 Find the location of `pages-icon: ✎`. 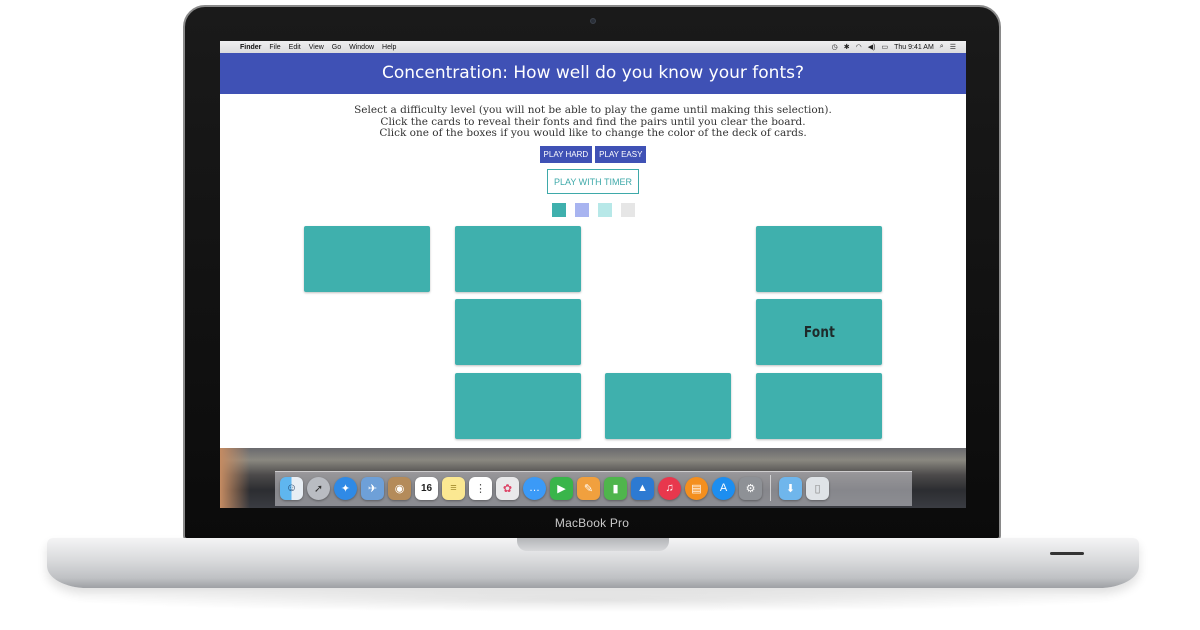

pages-icon: ✎ is located at coordinates (588, 488).